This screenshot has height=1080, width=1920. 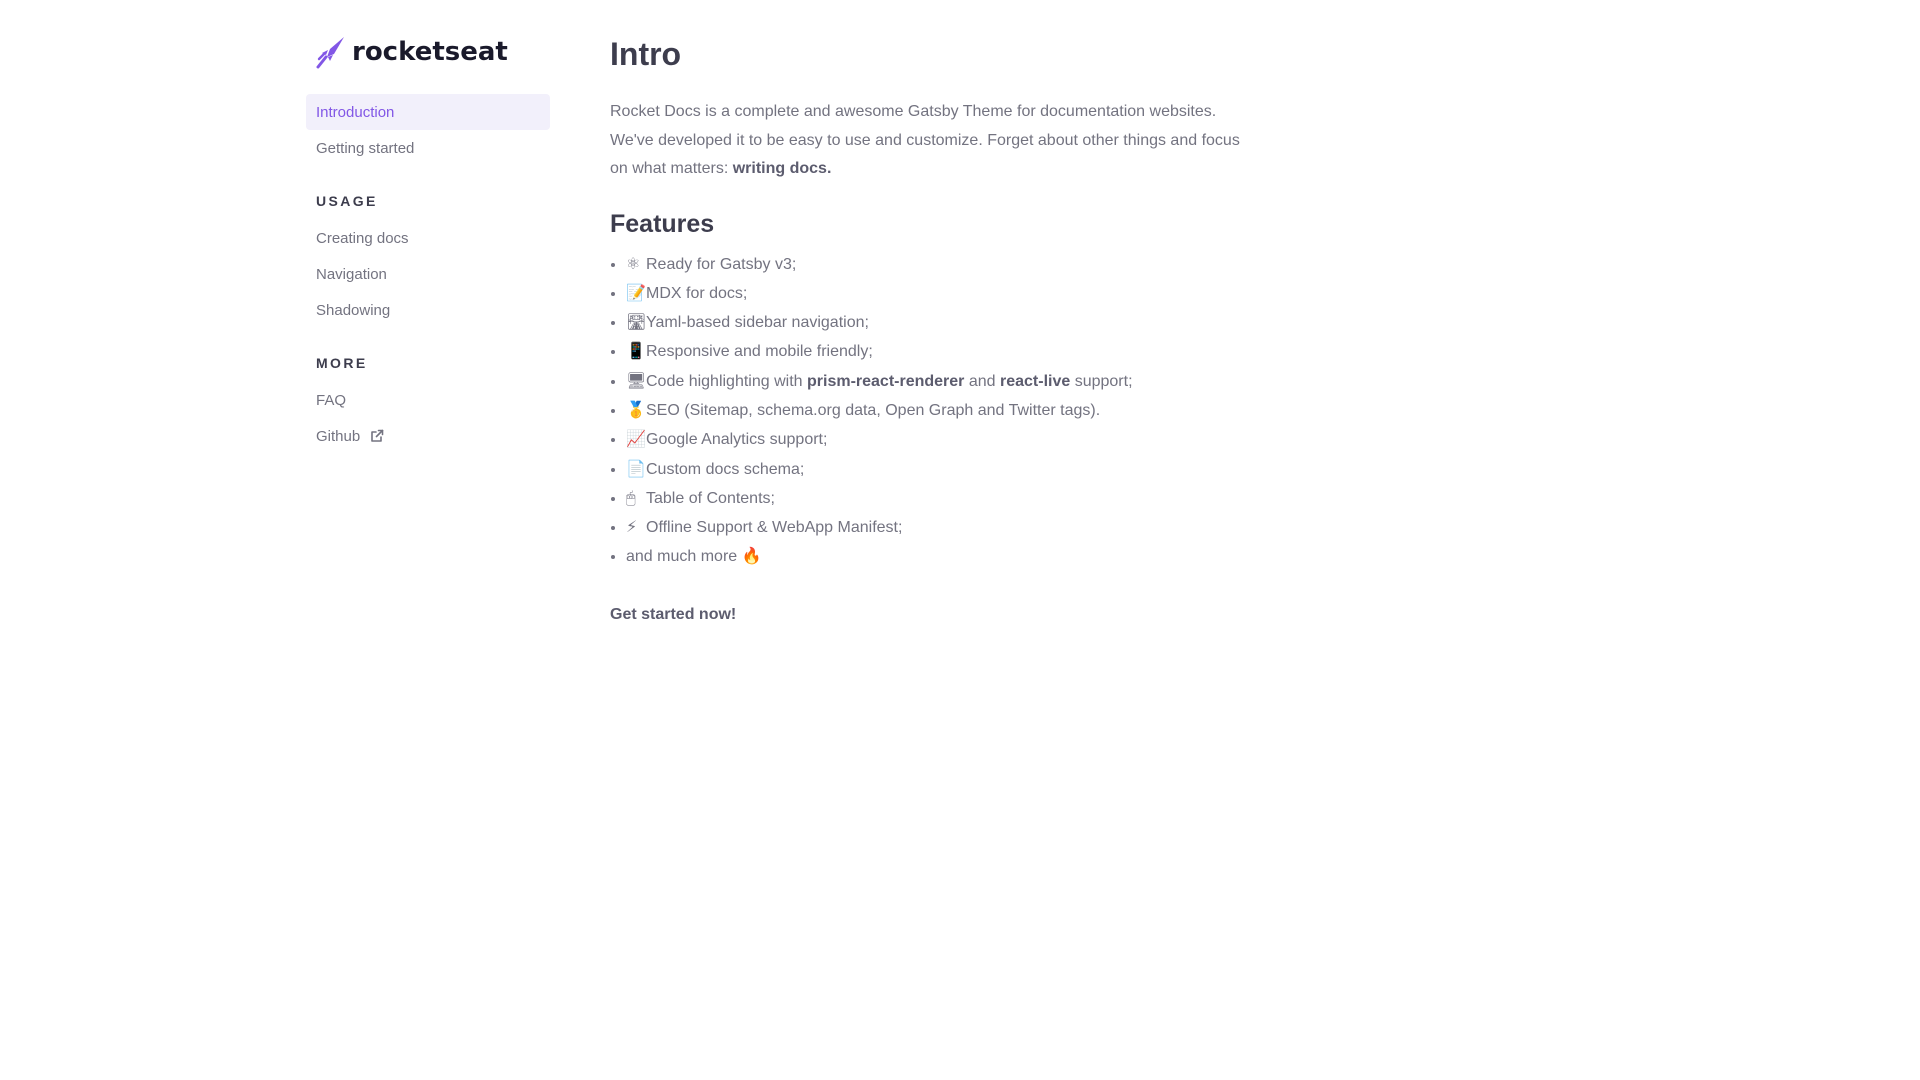 I want to click on feature-text: and much more, so click(x=682, y=557).